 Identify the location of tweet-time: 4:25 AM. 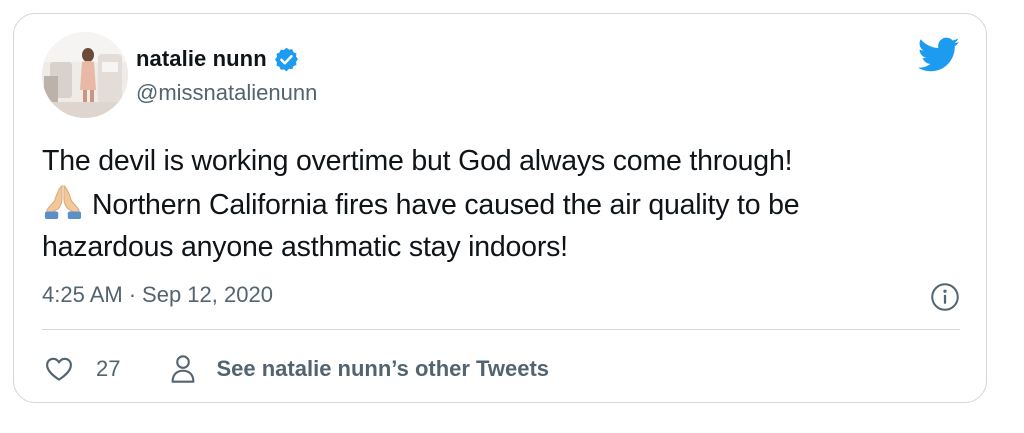
(82, 295).